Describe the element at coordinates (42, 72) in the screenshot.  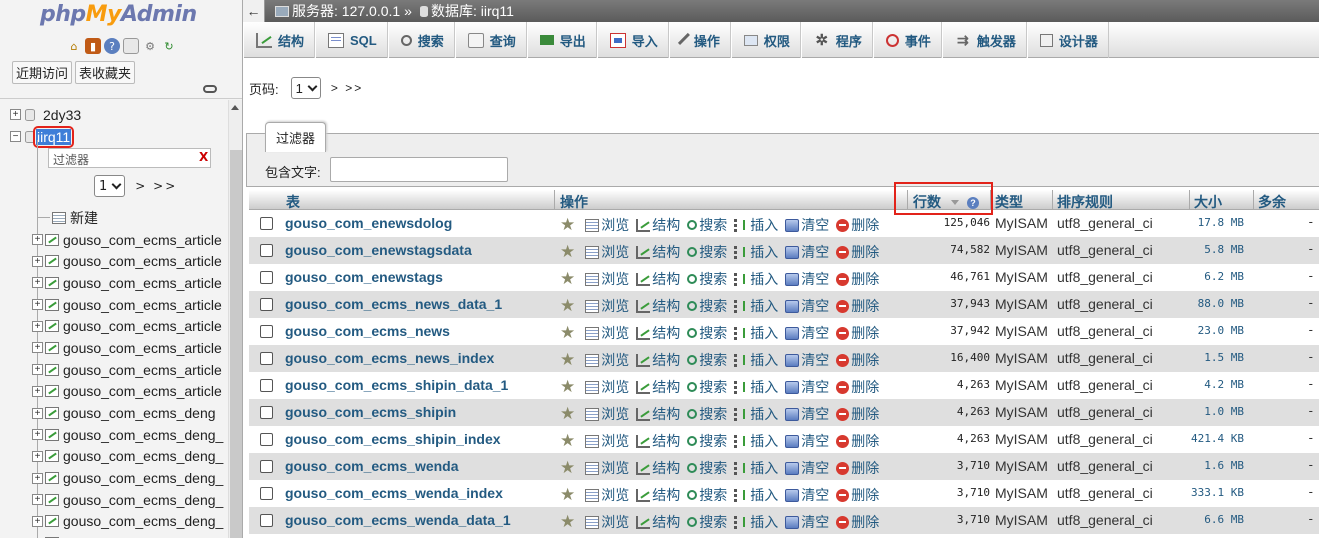
I see `recent-tab: 近期访问` at that location.